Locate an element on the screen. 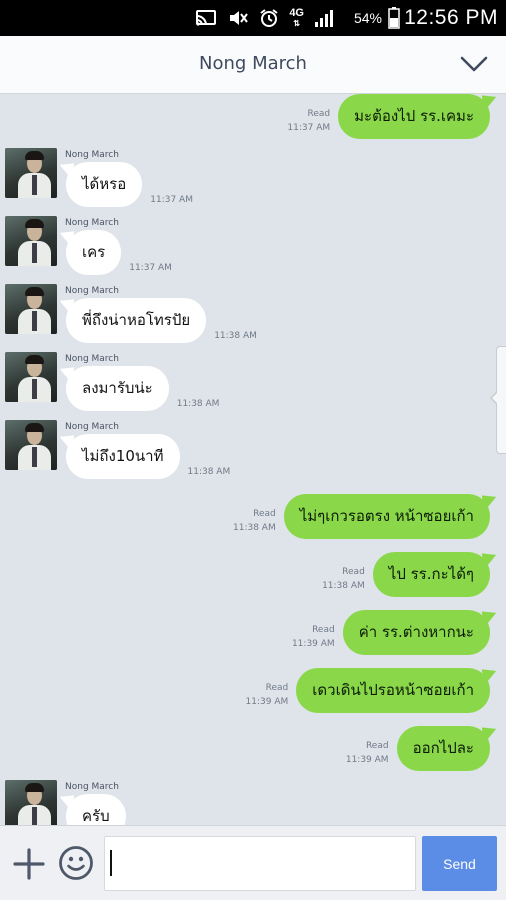  chat-header: Nong March is located at coordinates (253, 65).